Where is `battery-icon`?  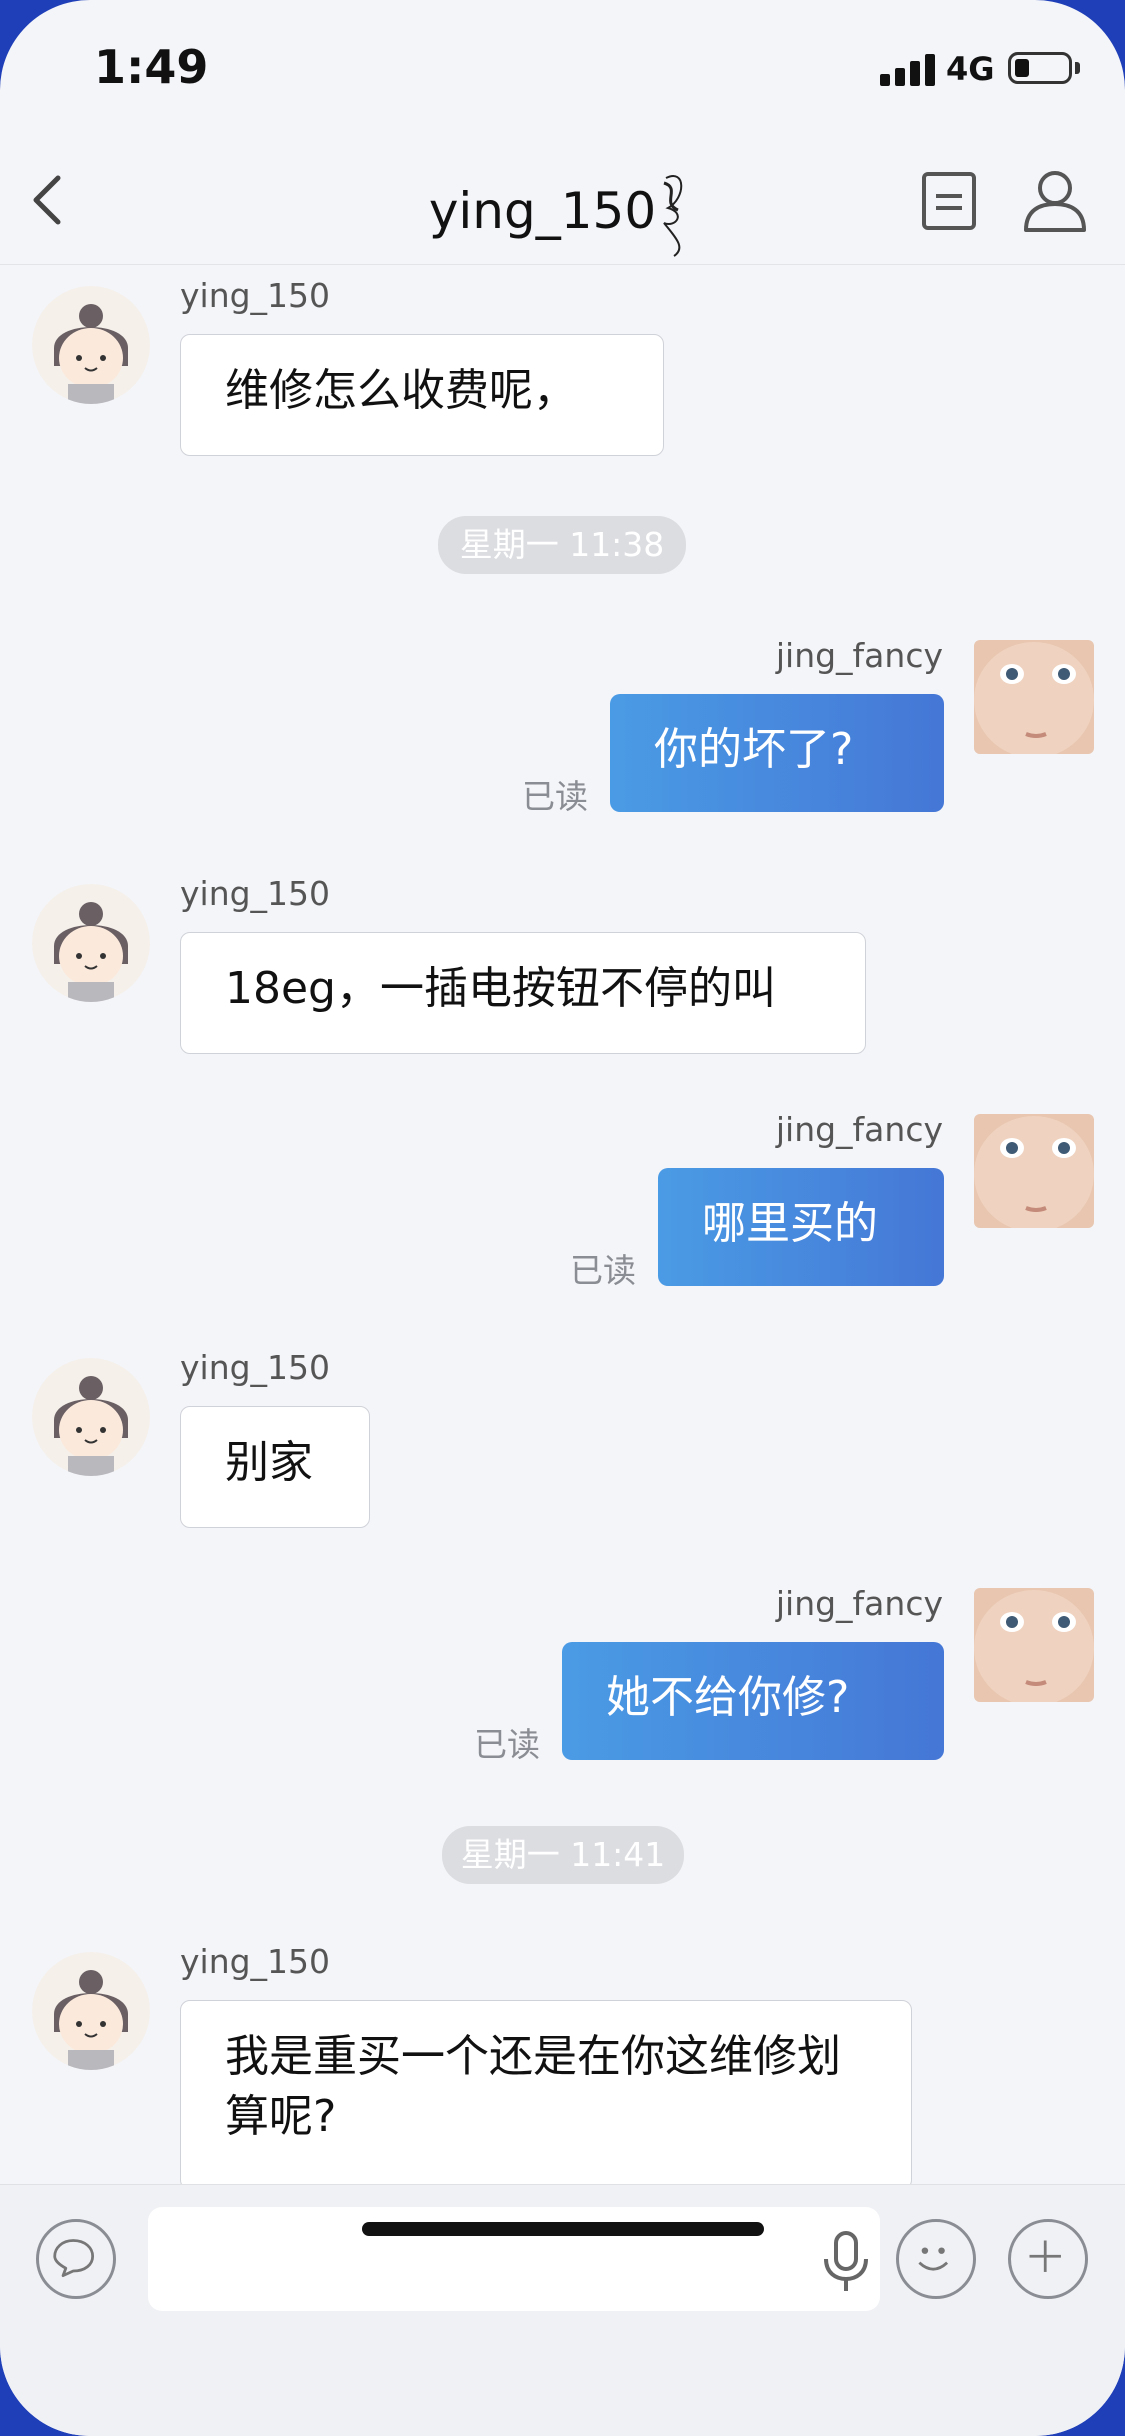
battery-icon is located at coordinates (1040, 68).